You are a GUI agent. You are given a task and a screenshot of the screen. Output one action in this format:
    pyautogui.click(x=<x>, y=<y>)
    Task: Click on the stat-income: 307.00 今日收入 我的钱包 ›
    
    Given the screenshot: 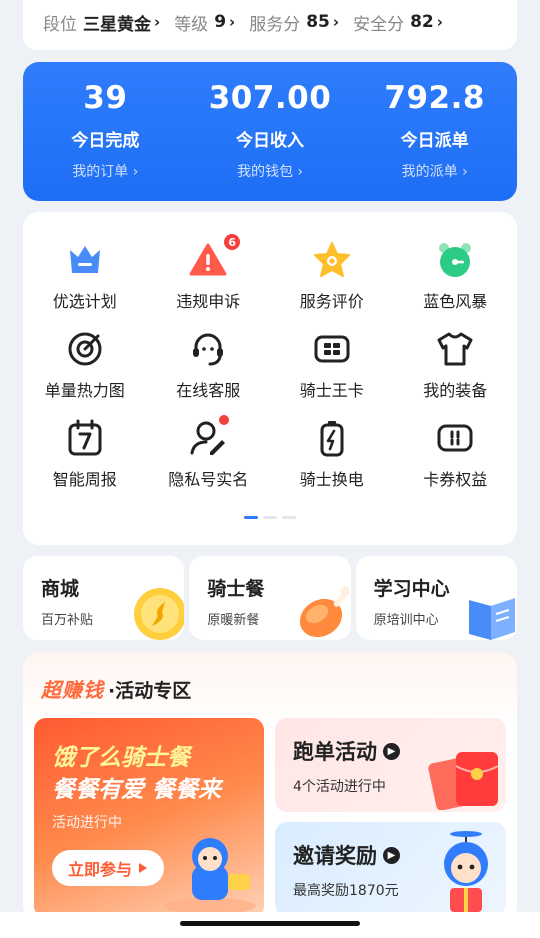 What is the action you would take?
    pyautogui.click(x=270, y=131)
    